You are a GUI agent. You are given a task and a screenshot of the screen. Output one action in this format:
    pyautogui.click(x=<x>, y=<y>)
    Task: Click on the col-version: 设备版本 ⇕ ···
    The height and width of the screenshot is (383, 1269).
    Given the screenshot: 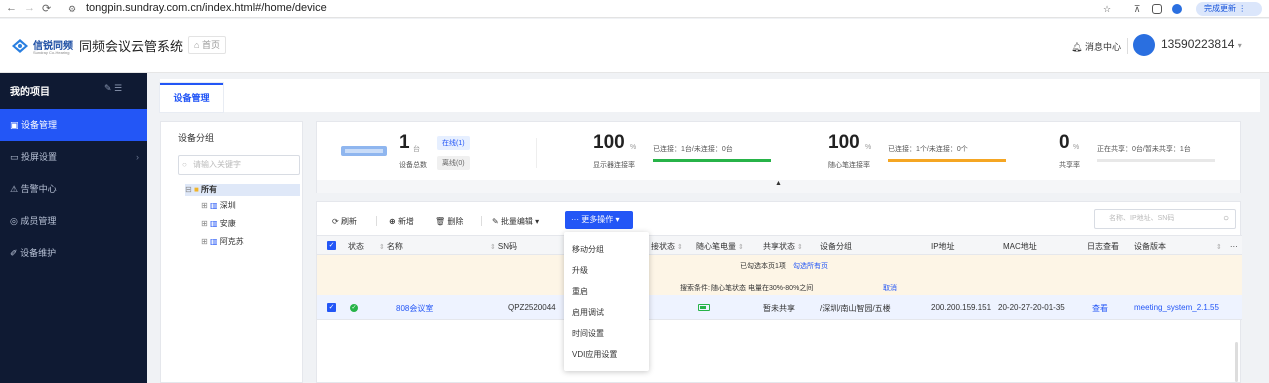 What is the action you would take?
    pyautogui.click(x=1186, y=246)
    